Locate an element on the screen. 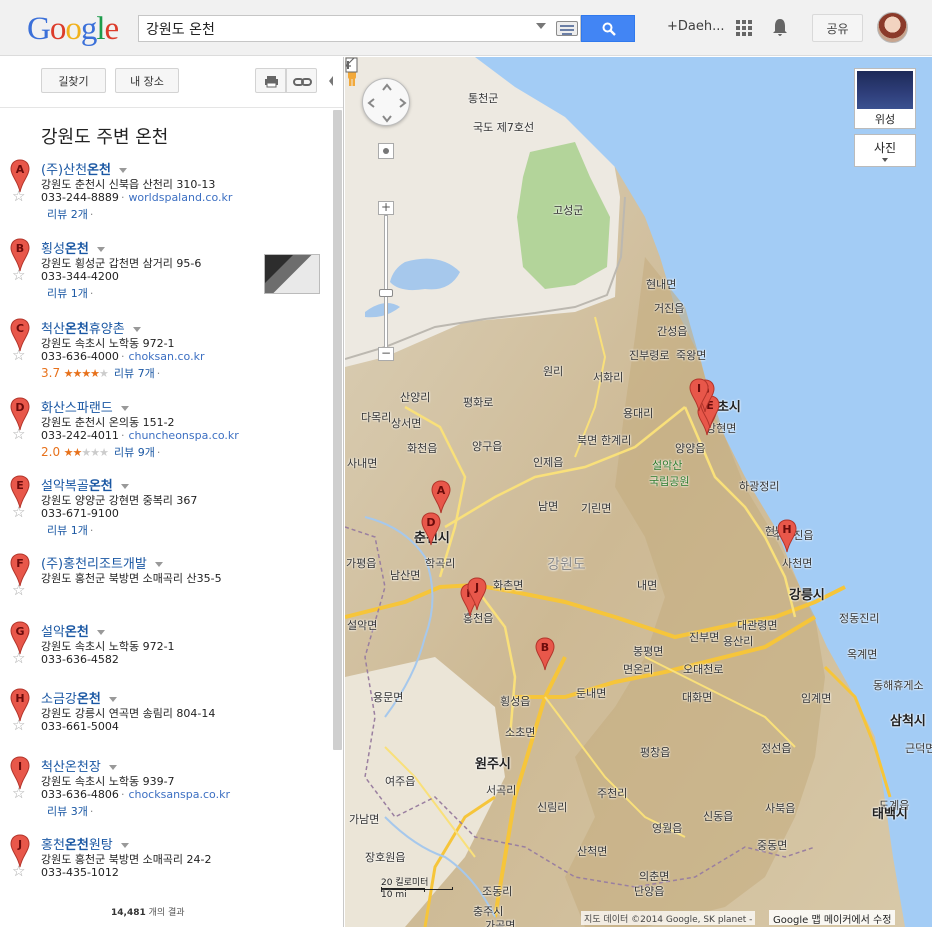 The image size is (932, 927). map-result-pin: J is located at coordinates (477, 594).